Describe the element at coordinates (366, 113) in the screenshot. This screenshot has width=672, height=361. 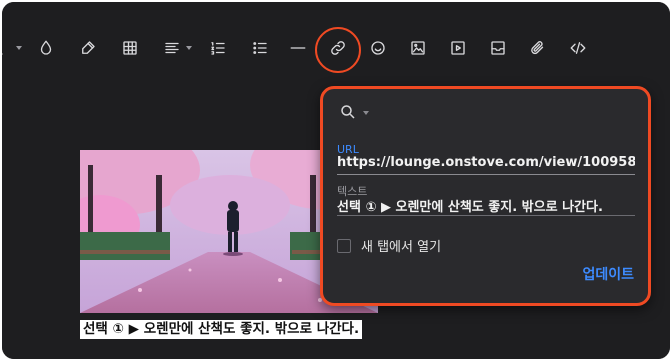
I see `chevron-down-icon` at that location.